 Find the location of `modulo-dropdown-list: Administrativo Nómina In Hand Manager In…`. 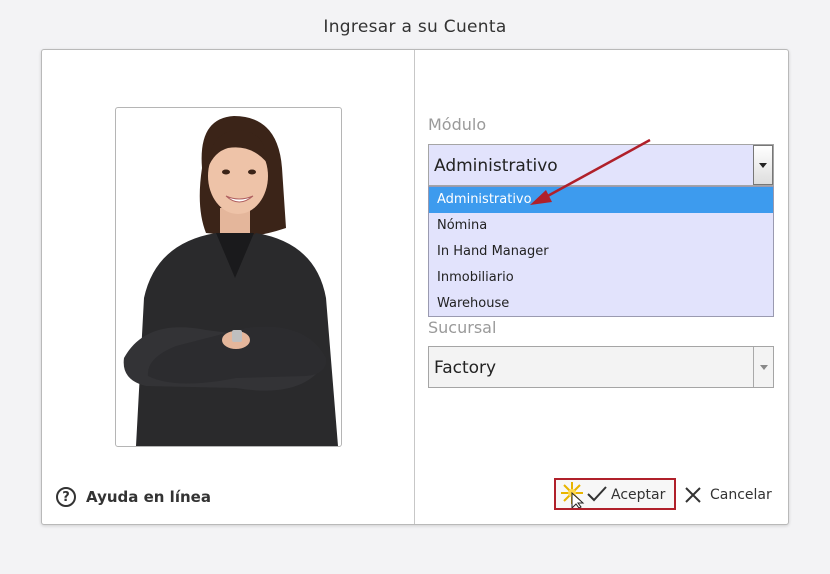

modulo-dropdown-list: Administrativo Nómina In Hand Manager In… is located at coordinates (601, 251).